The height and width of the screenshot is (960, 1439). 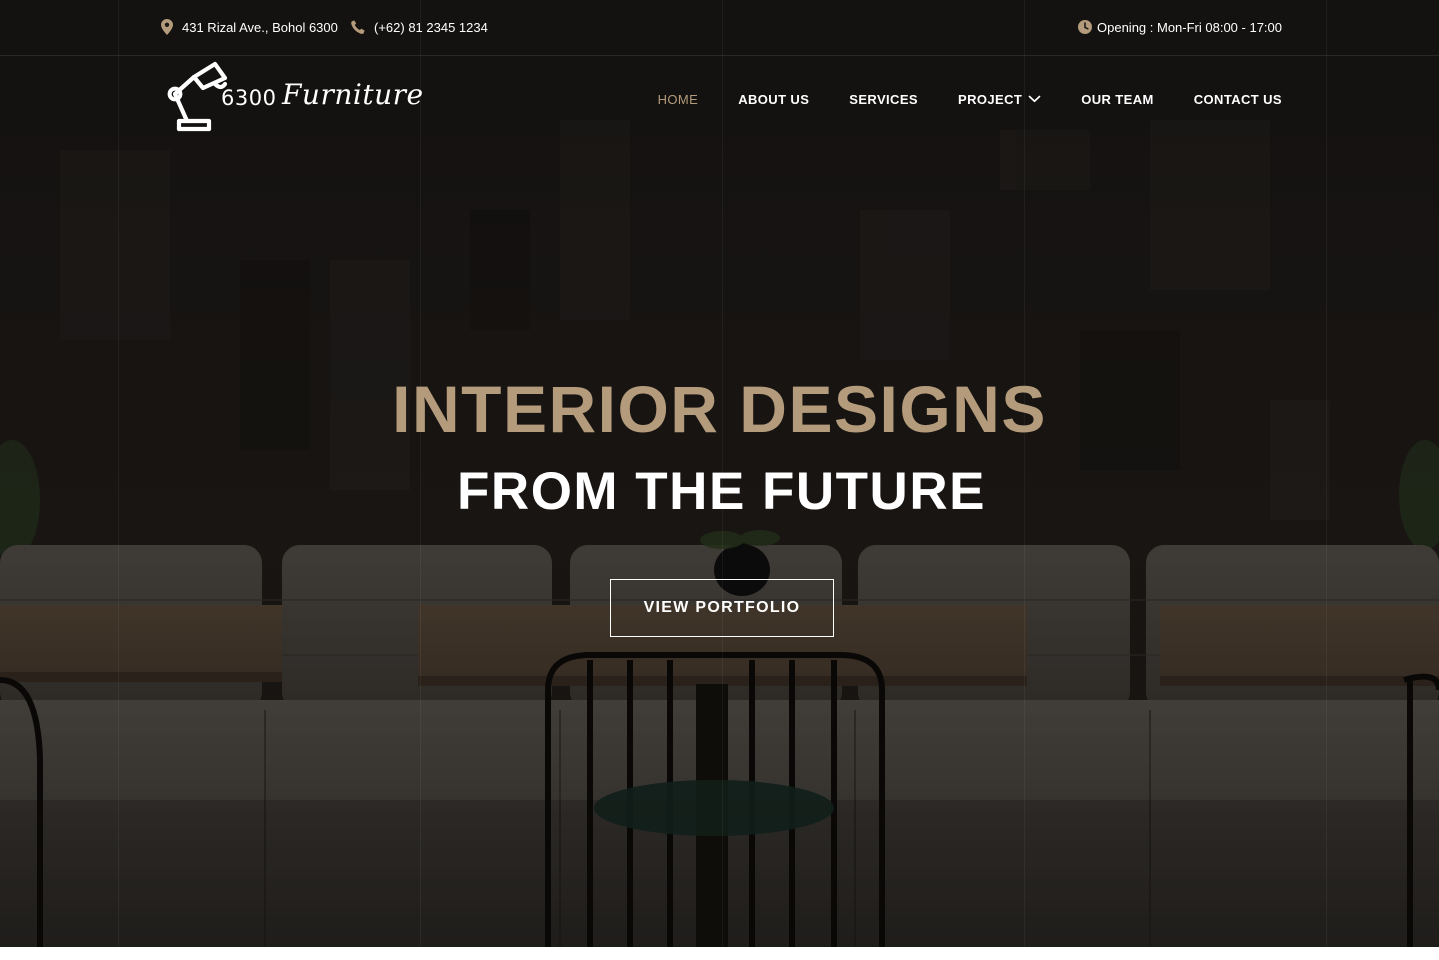 I want to click on clock-icon, so click(x=1085, y=27).